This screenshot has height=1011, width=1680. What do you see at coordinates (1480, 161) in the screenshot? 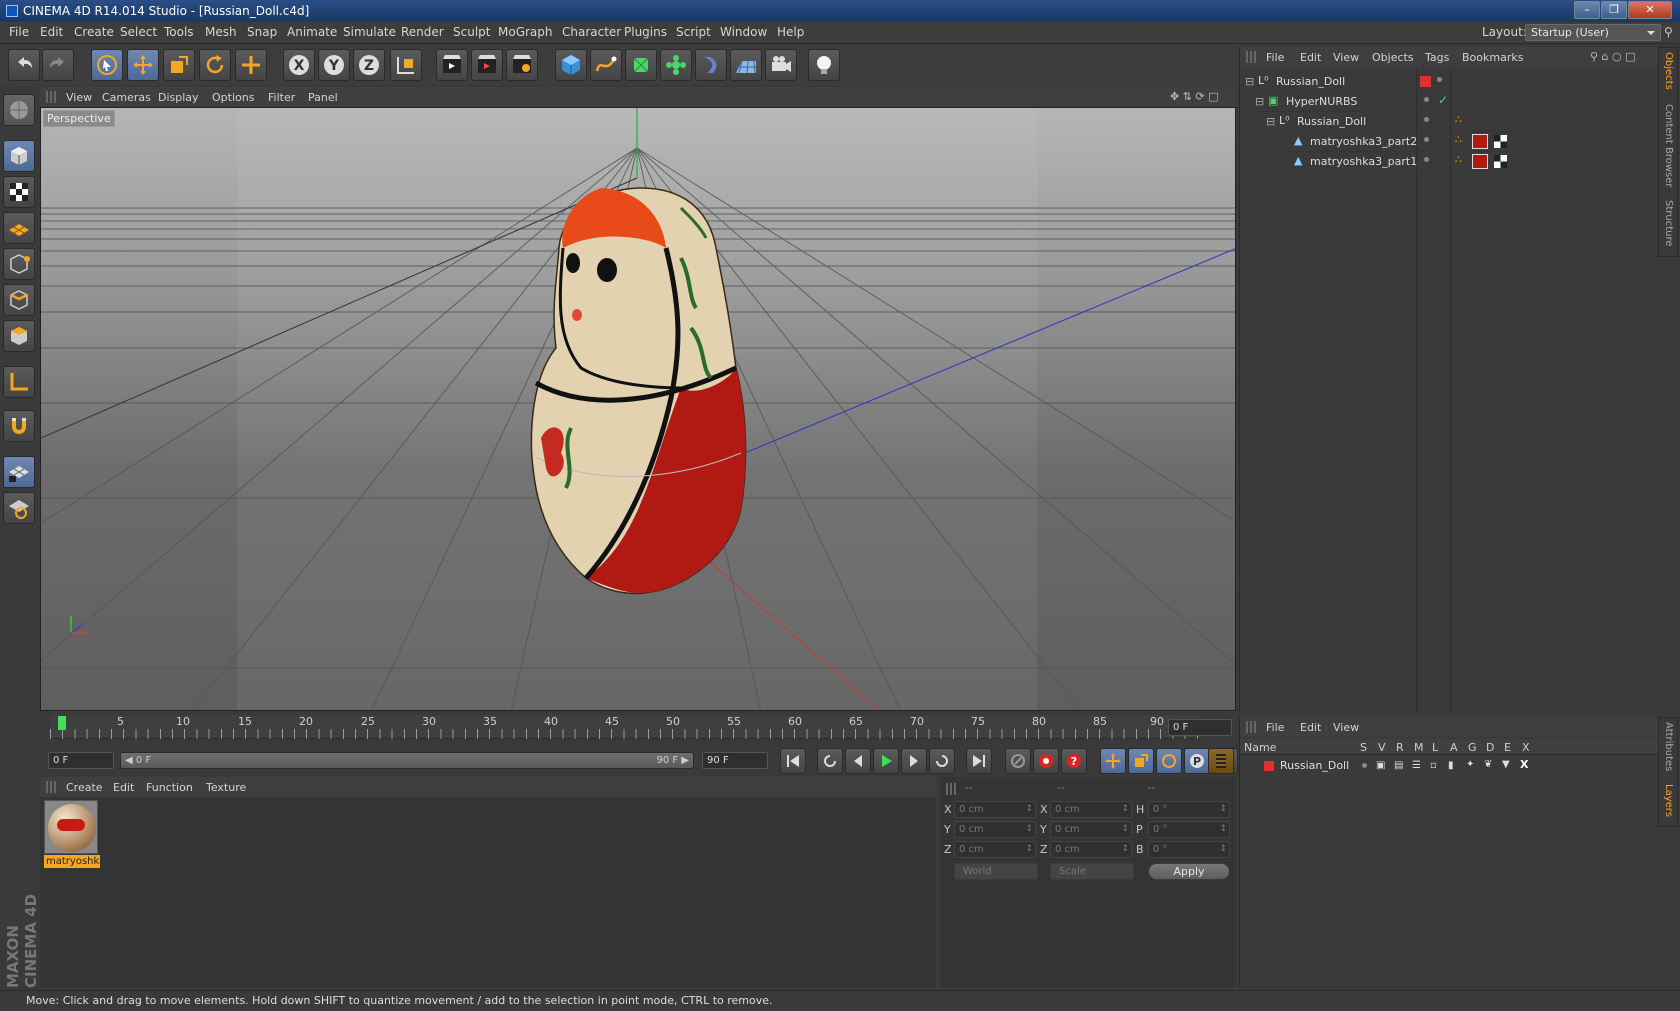
I see `material-tag-icon` at bounding box center [1480, 161].